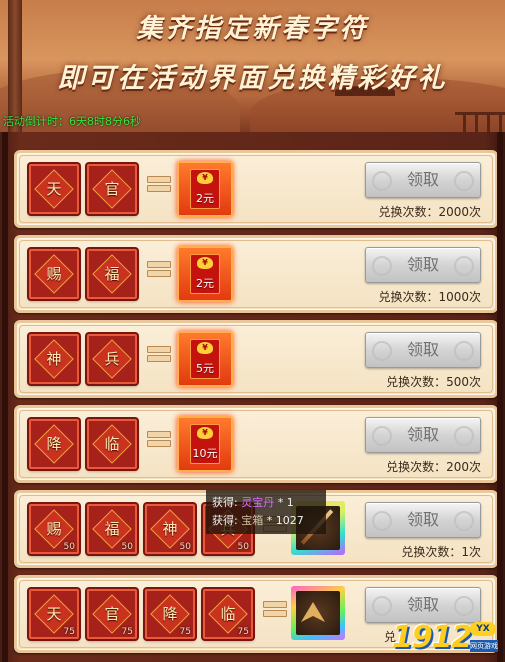 The width and height of the screenshot is (505, 662). Describe the element at coordinates (433, 467) in the screenshot. I see `exchange-times: 兑换次数：200次` at that location.